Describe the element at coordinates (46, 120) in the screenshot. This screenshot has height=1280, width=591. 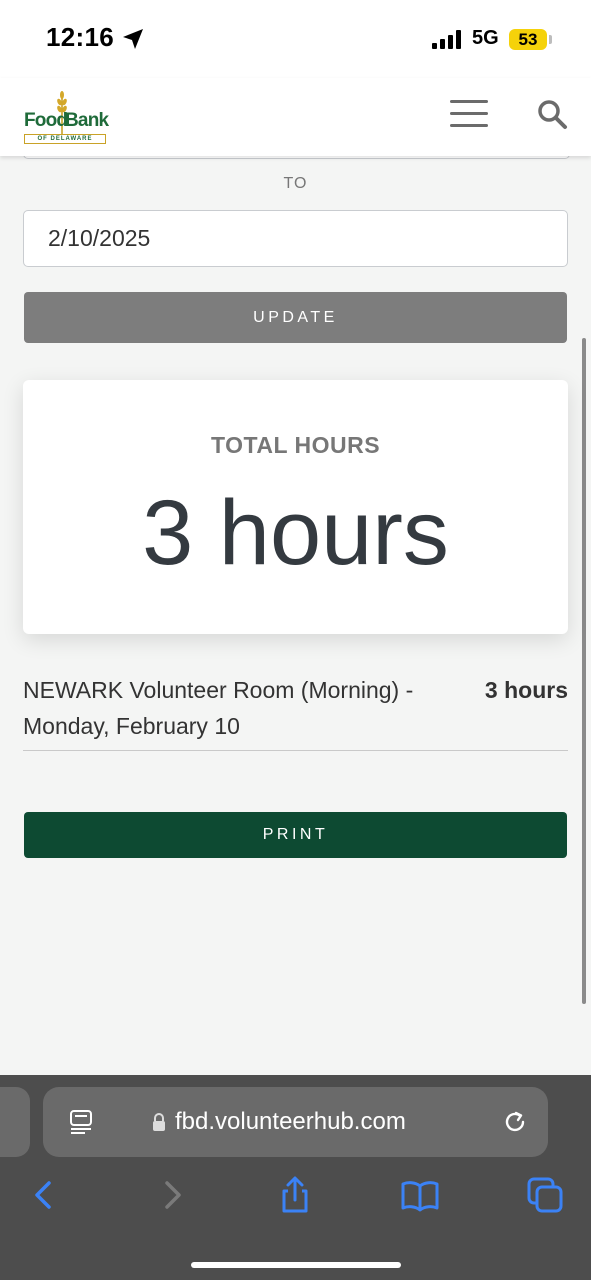
I see `logo-word-food: Food` at that location.